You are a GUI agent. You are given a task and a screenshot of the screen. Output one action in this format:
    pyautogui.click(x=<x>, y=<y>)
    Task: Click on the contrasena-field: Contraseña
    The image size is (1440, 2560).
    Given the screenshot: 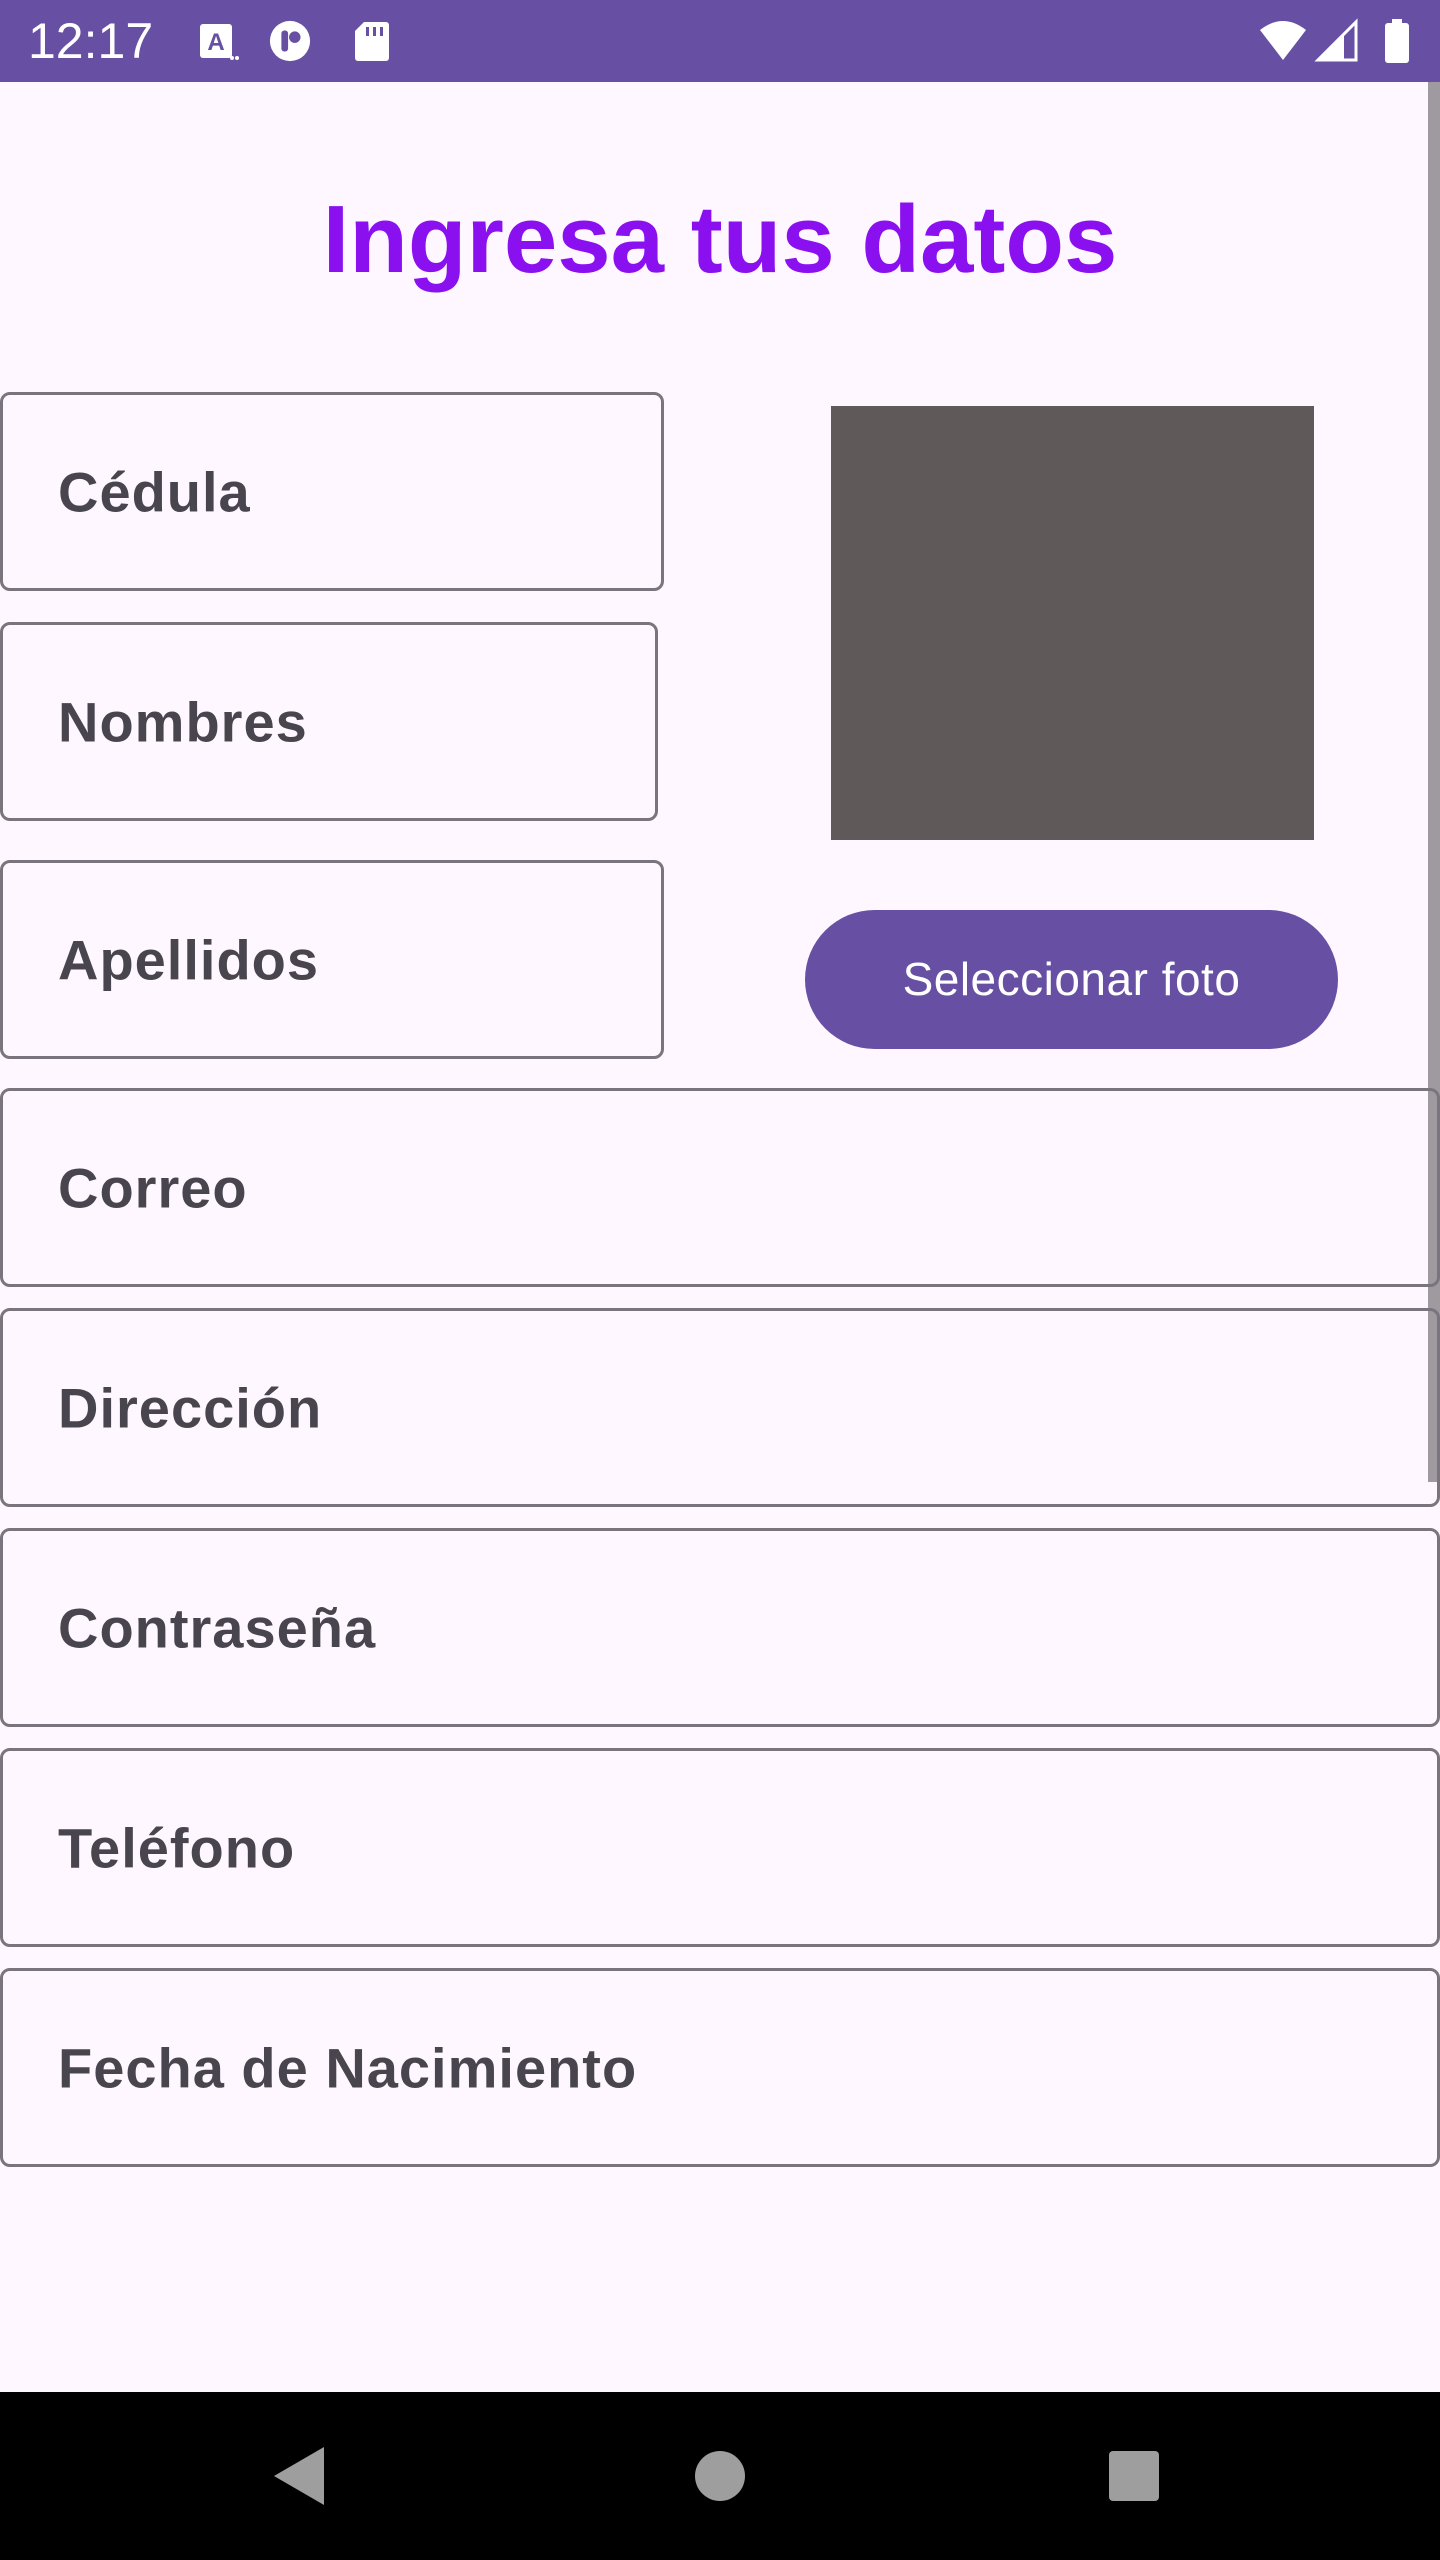 What is the action you would take?
    pyautogui.click(x=720, y=1627)
    